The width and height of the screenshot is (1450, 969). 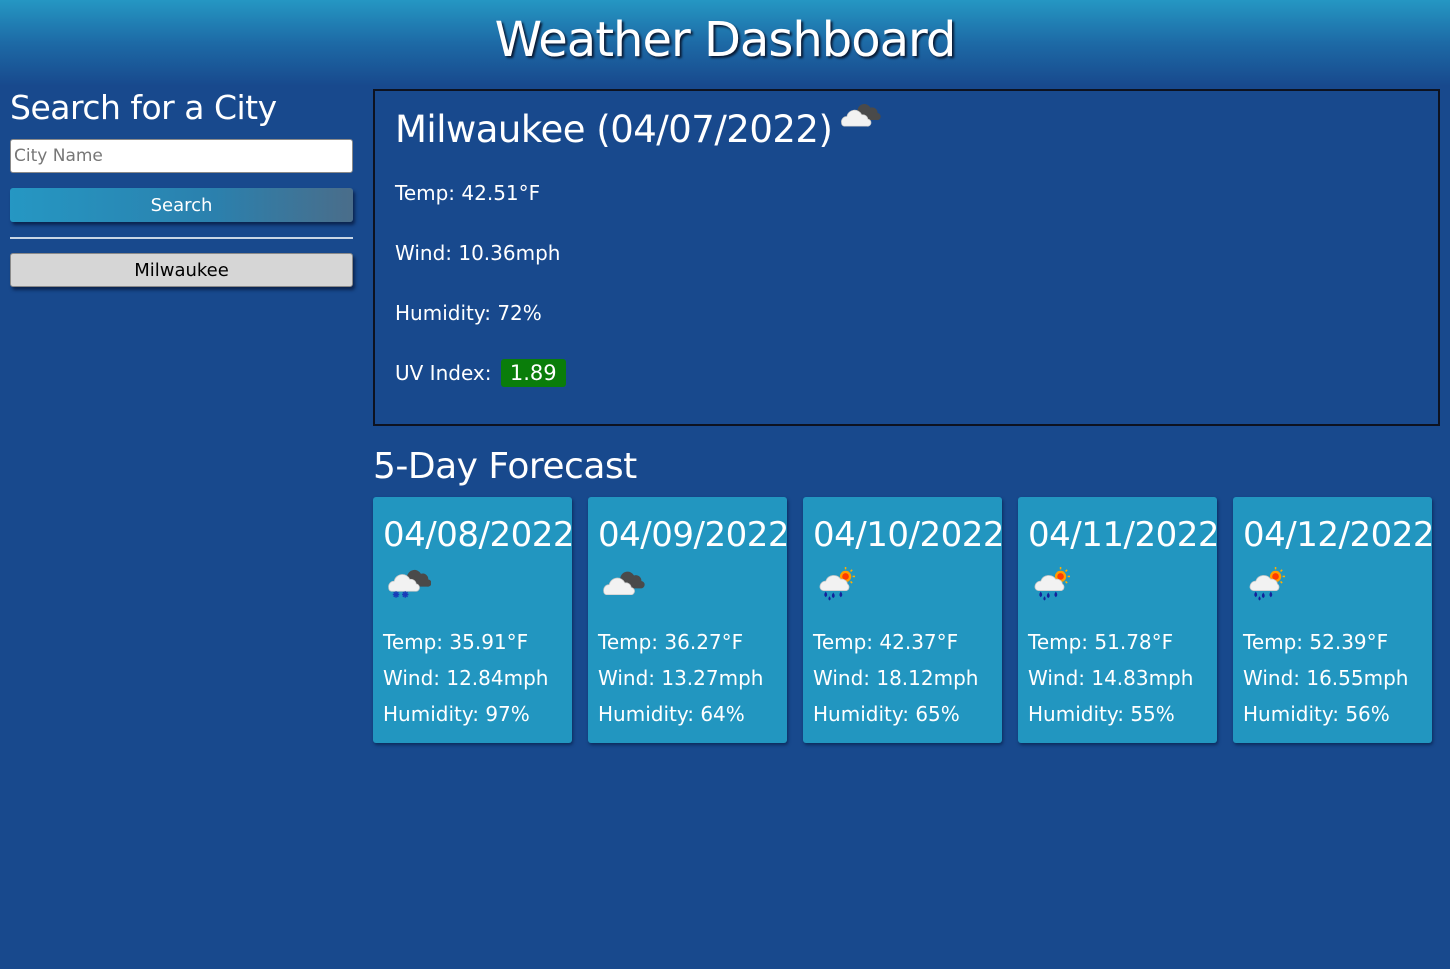 What do you see at coordinates (143, 107) in the screenshot?
I see `search-heading: Search for a City` at bounding box center [143, 107].